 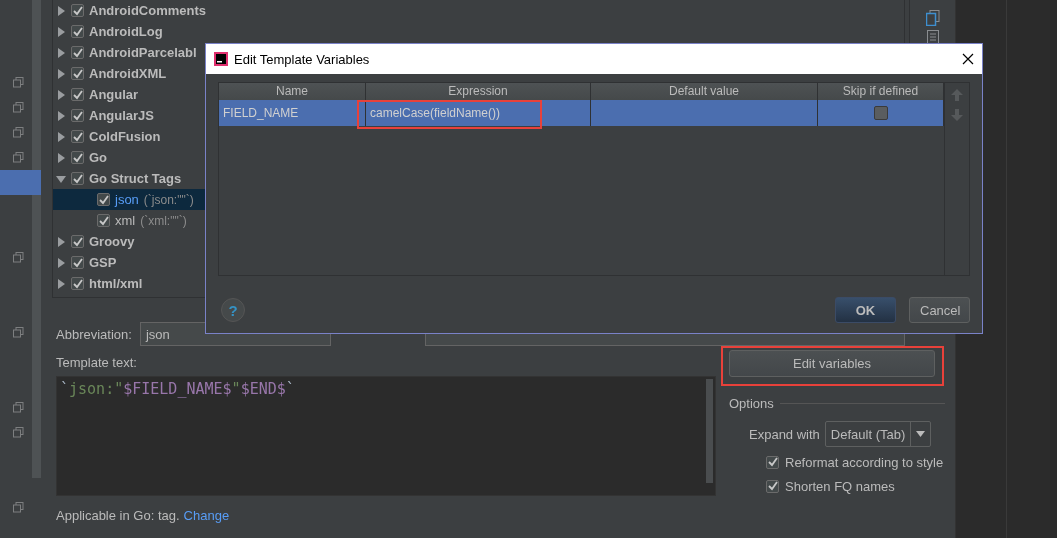 What do you see at coordinates (478, 113) in the screenshot?
I see `table-cell: camelCase(fieldName())` at bounding box center [478, 113].